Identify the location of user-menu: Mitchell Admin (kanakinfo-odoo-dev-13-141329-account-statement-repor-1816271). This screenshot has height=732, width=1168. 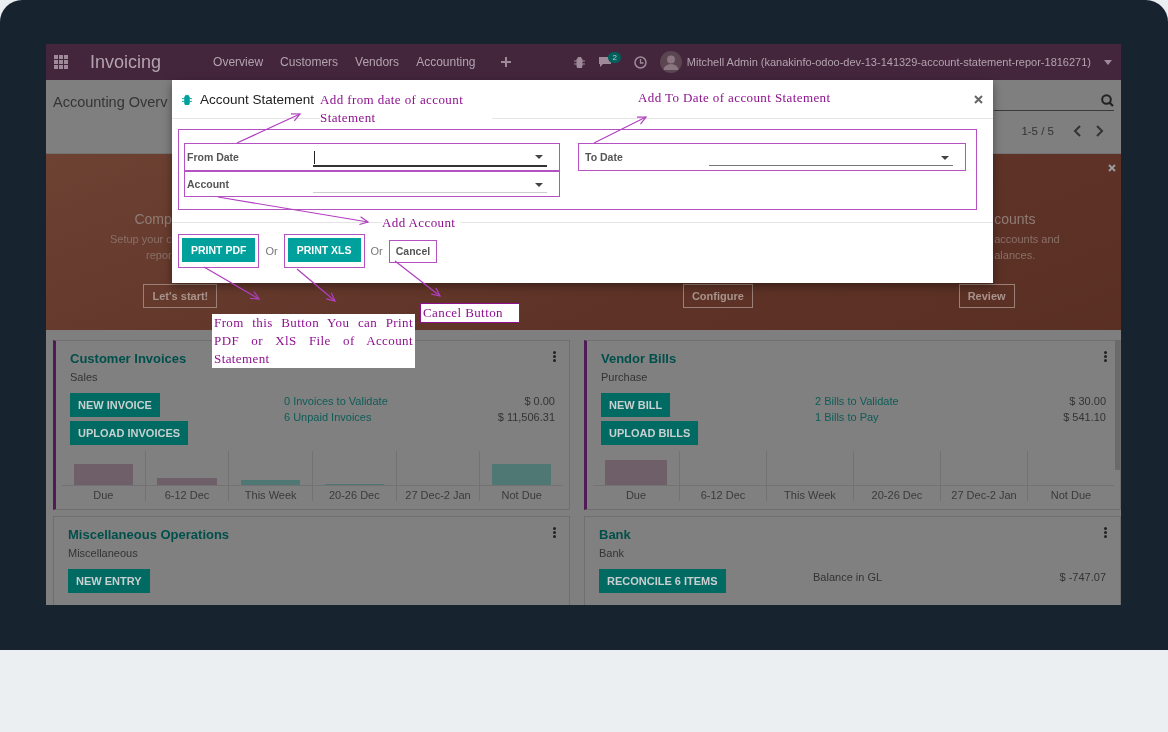
(888, 62).